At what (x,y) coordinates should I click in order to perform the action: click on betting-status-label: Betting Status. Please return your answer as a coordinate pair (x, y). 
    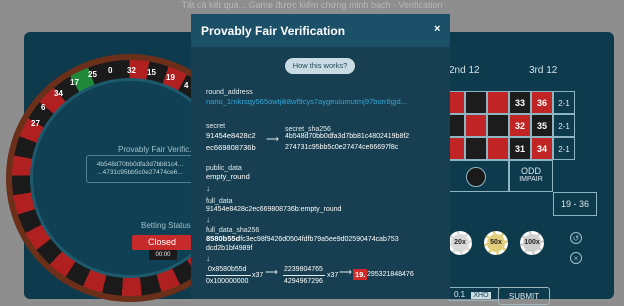
    Looking at the image, I should click on (166, 225).